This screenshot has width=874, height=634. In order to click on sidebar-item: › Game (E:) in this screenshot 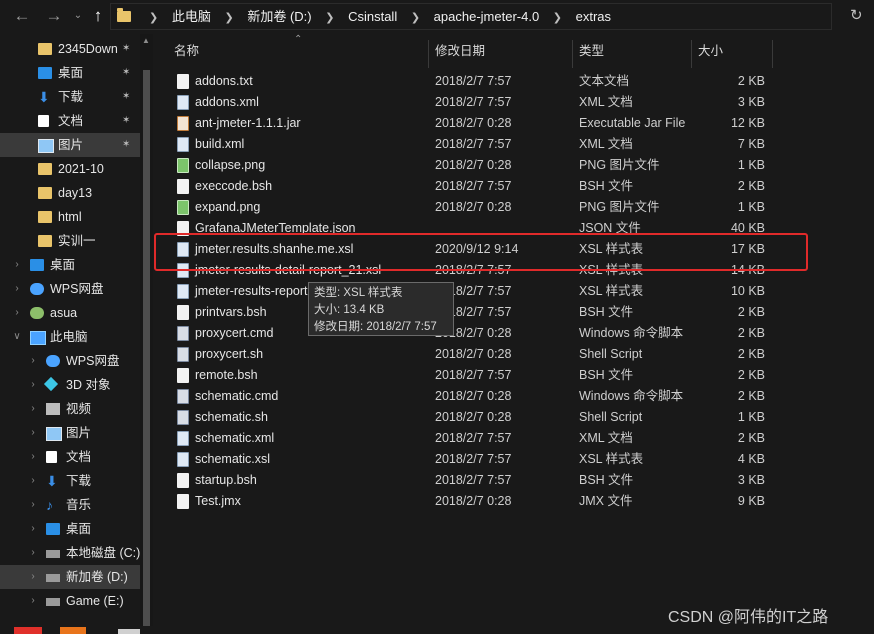, I will do `click(70, 601)`.